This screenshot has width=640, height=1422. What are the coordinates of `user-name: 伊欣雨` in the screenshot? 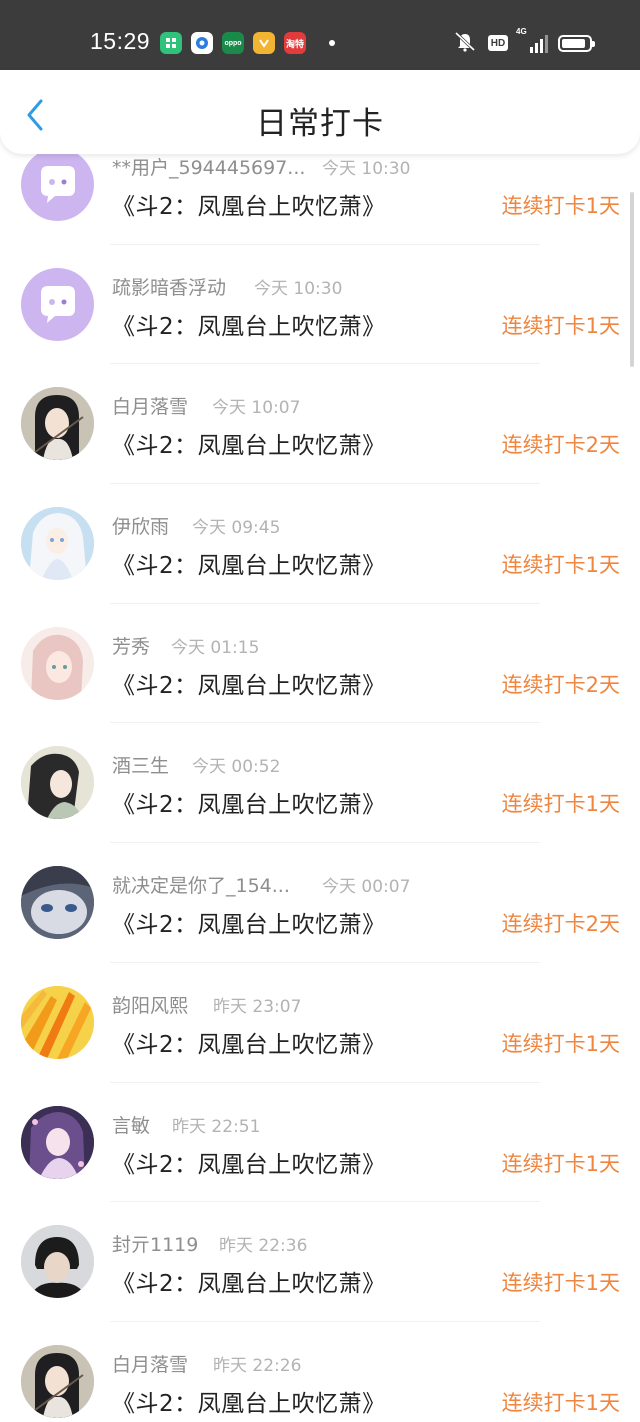 It's located at (140, 525).